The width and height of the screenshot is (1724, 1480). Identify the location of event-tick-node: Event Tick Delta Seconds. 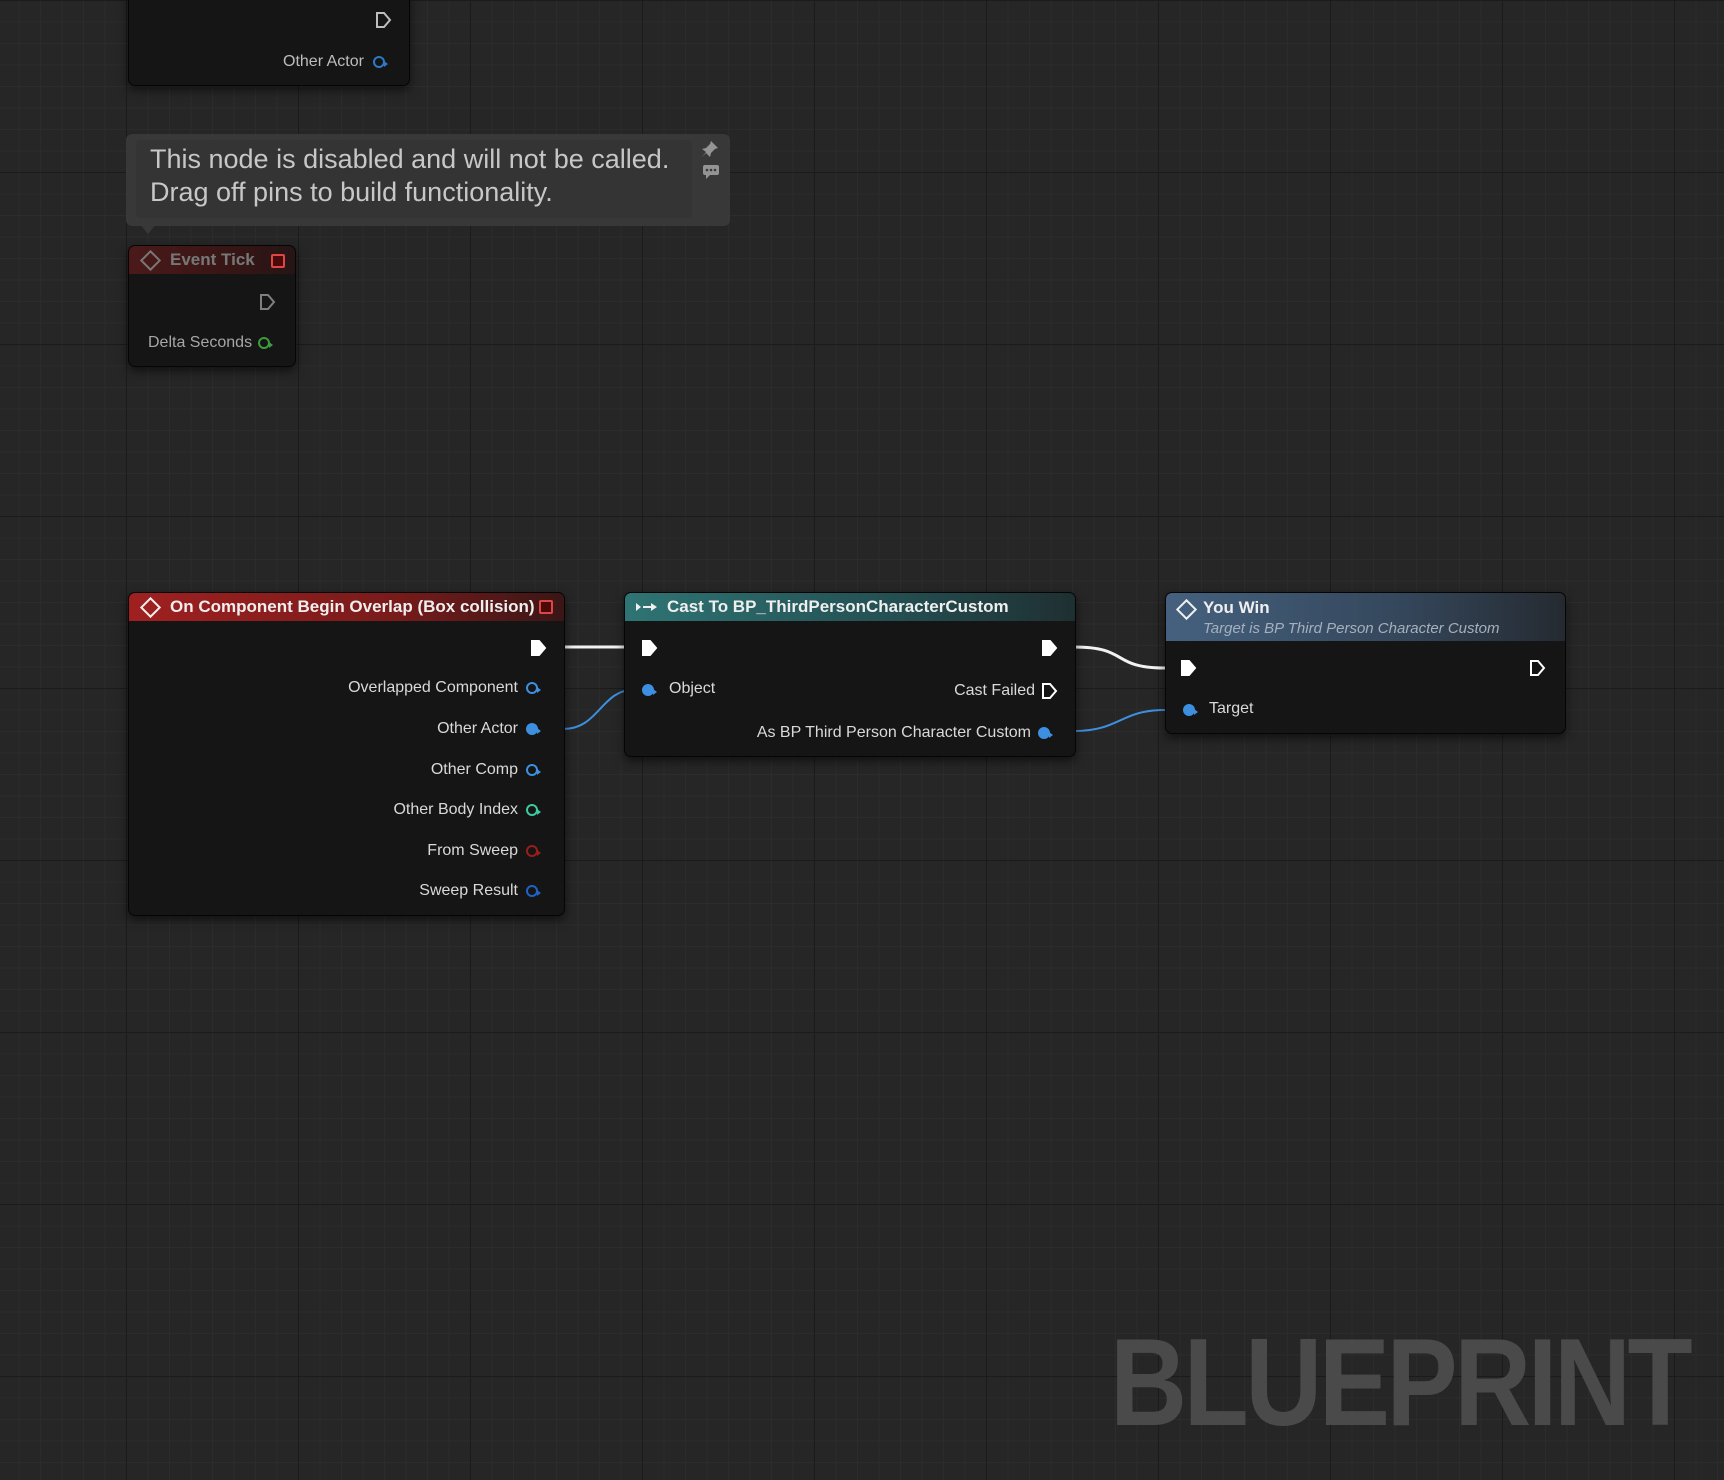
(212, 306).